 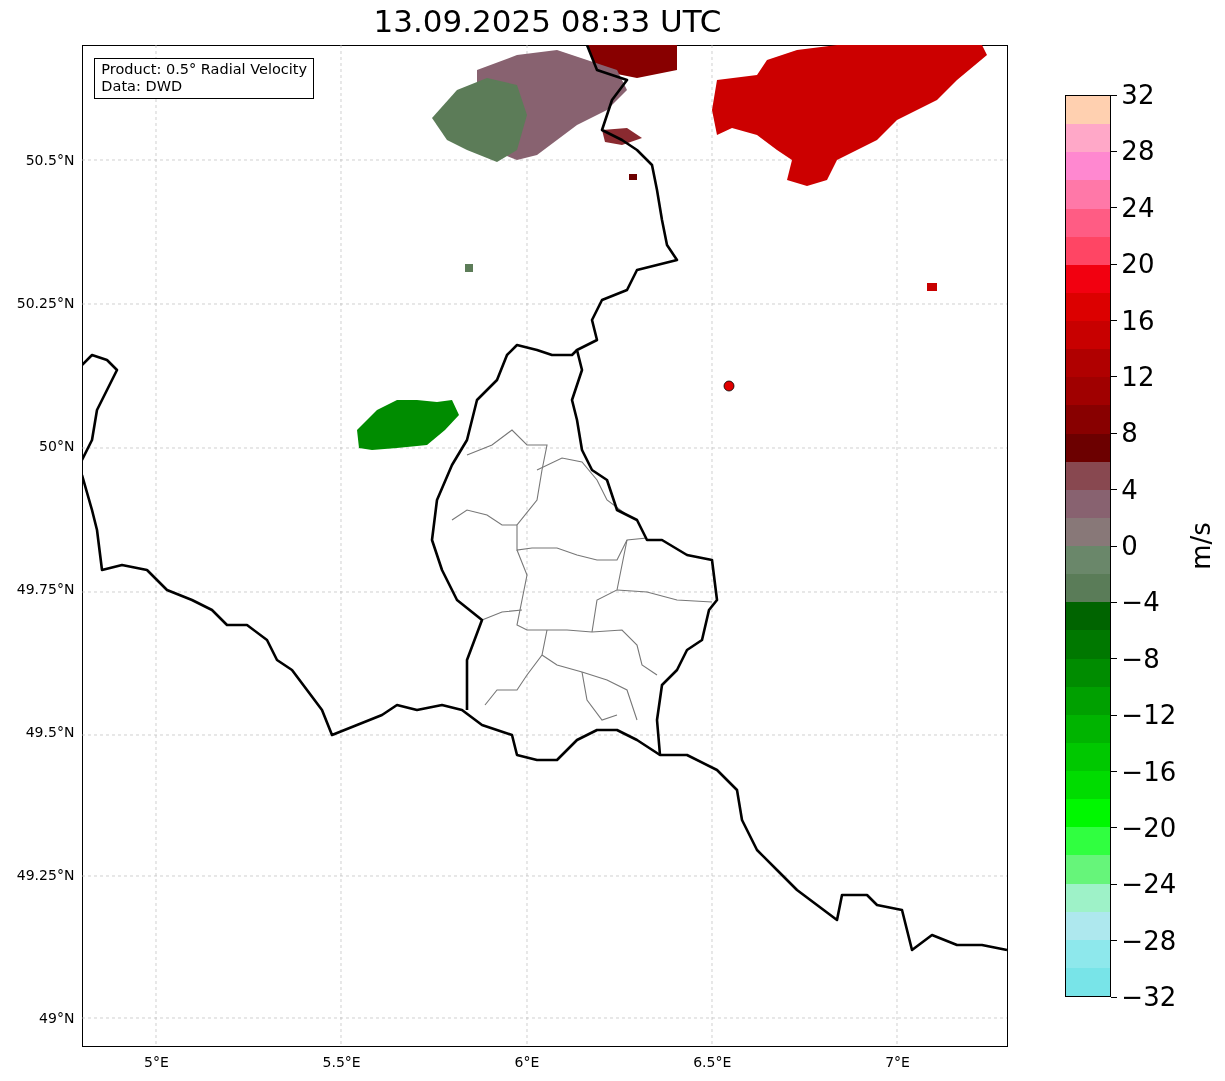 What do you see at coordinates (1114, 997) in the screenshot?
I see `tick-mark` at bounding box center [1114, 997].